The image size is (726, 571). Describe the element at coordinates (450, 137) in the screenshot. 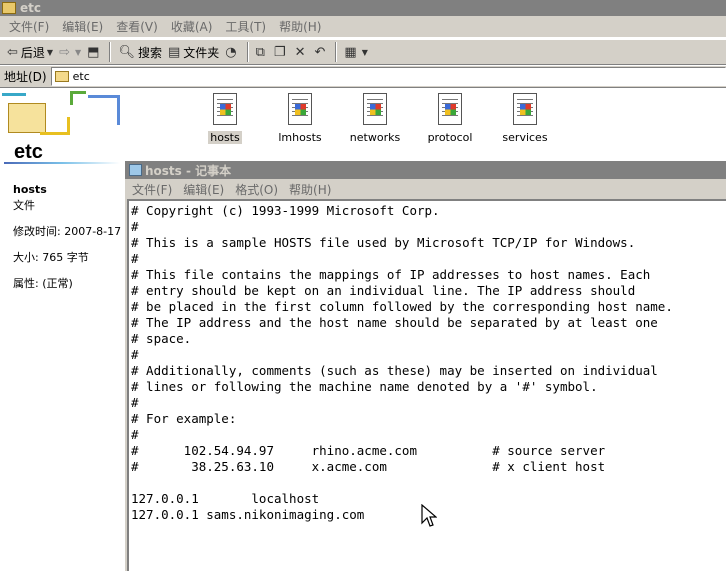

I see `file-name: protocol` at that location.